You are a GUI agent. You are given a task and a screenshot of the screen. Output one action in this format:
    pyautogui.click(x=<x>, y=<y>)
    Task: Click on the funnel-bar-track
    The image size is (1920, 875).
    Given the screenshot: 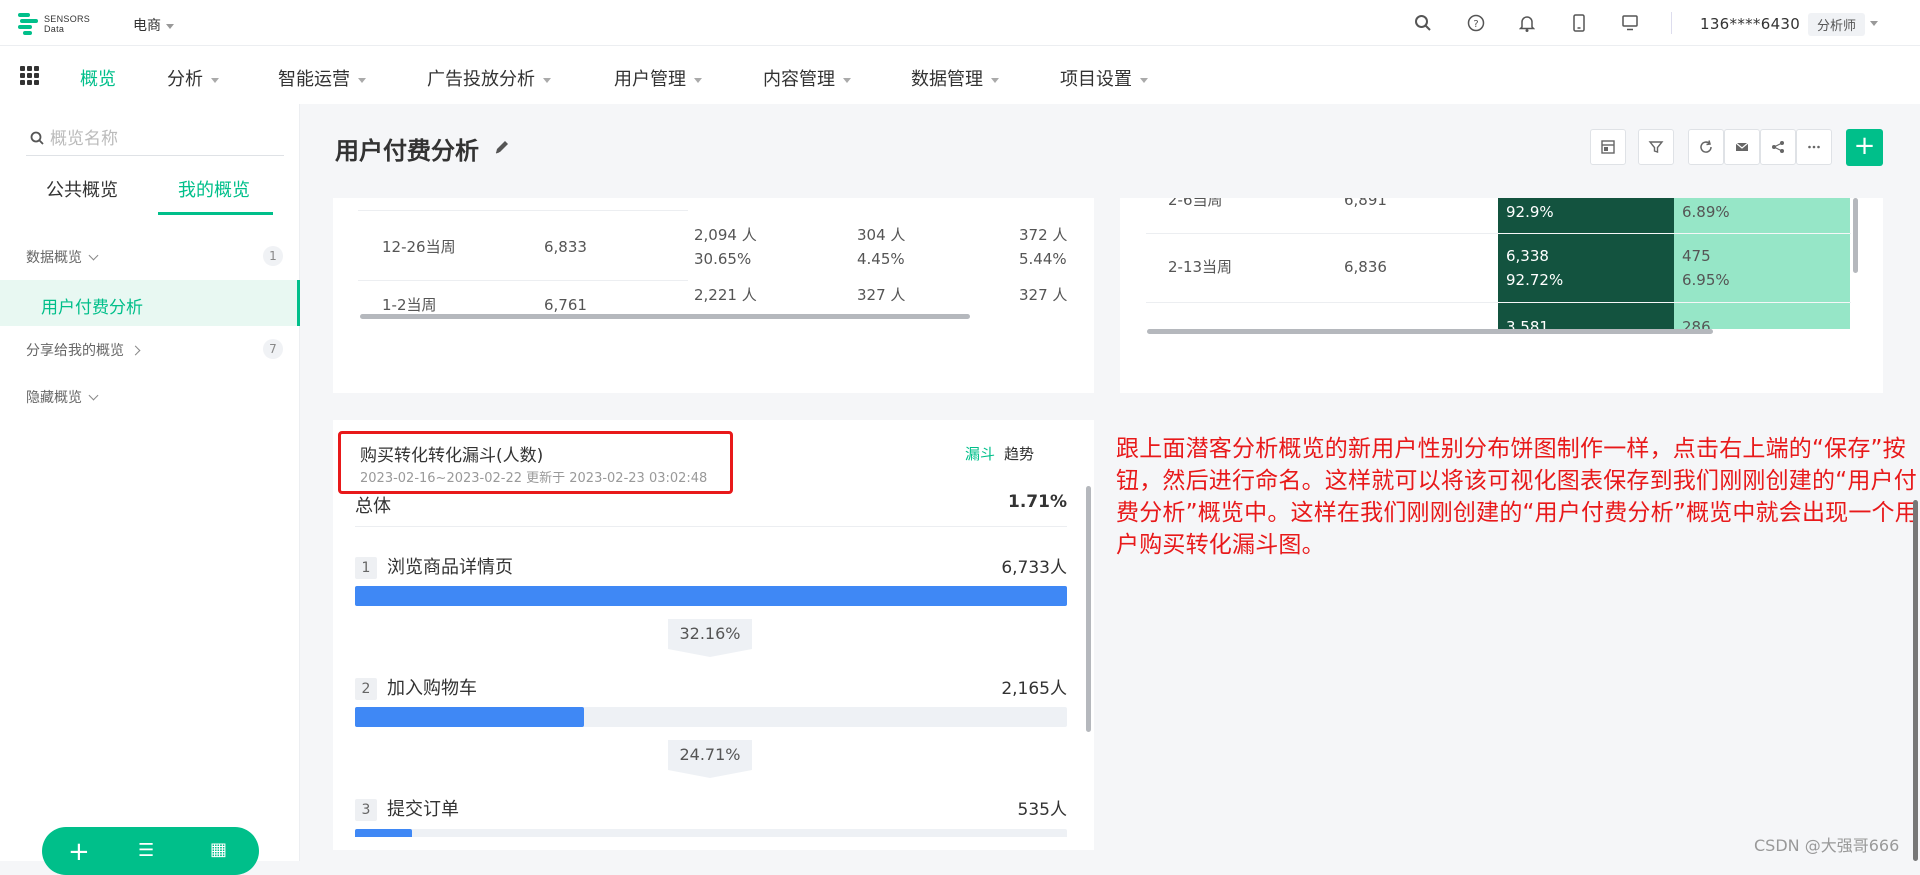 What is the action you would take?
    pyautogui.click(x=711, y=833)
    